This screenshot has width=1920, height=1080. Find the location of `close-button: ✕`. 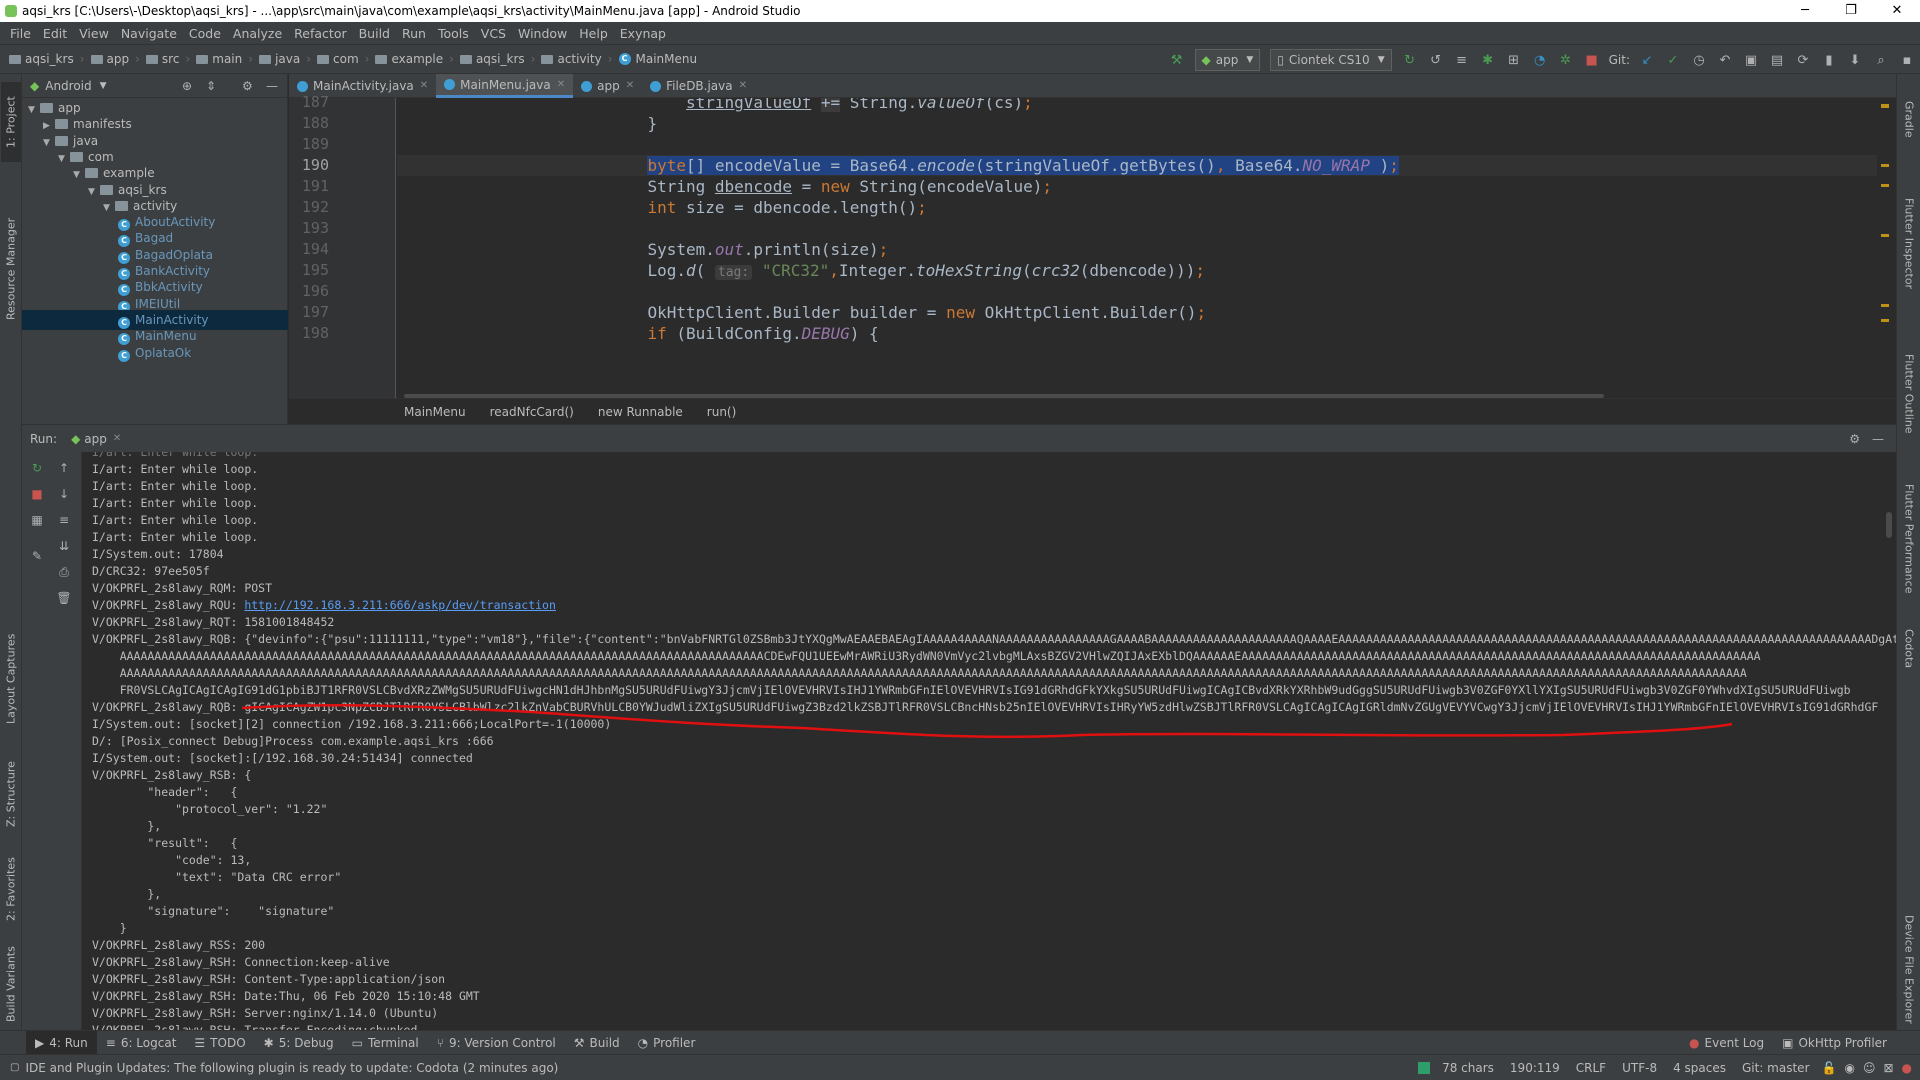

close-button: ✕ is located at coordinates (1897, 11).